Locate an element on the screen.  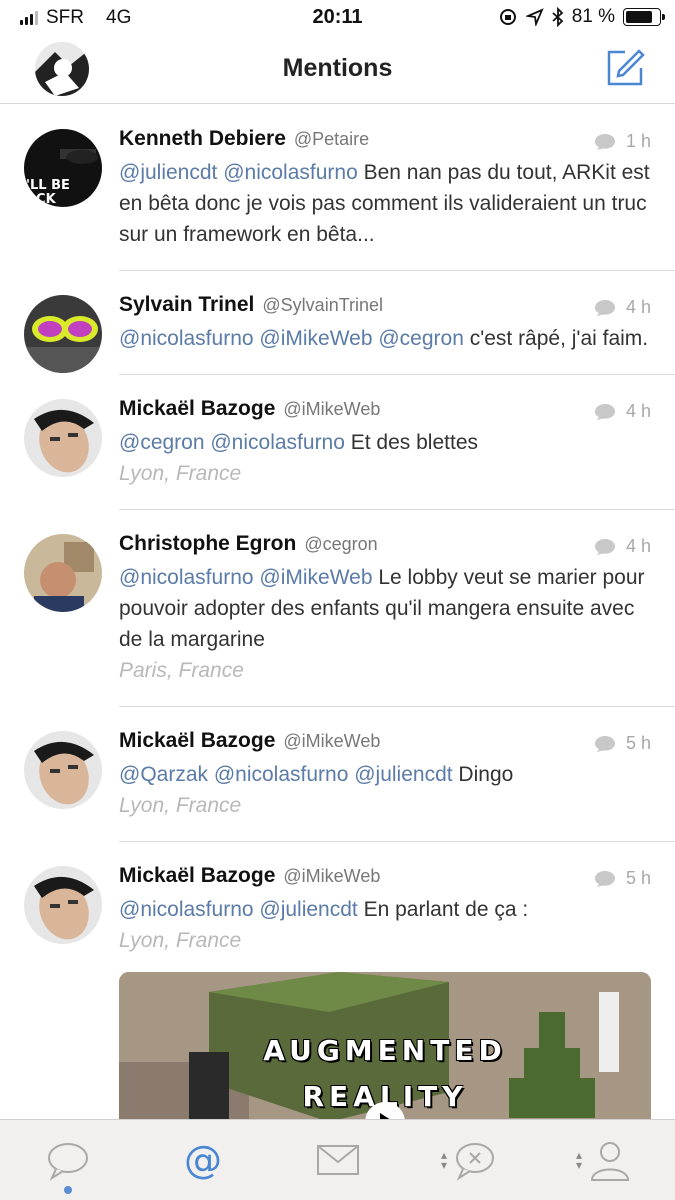
tab-bar: @ ▴ ▾ ▴ ▾ is located at coordinates (337, 1159).